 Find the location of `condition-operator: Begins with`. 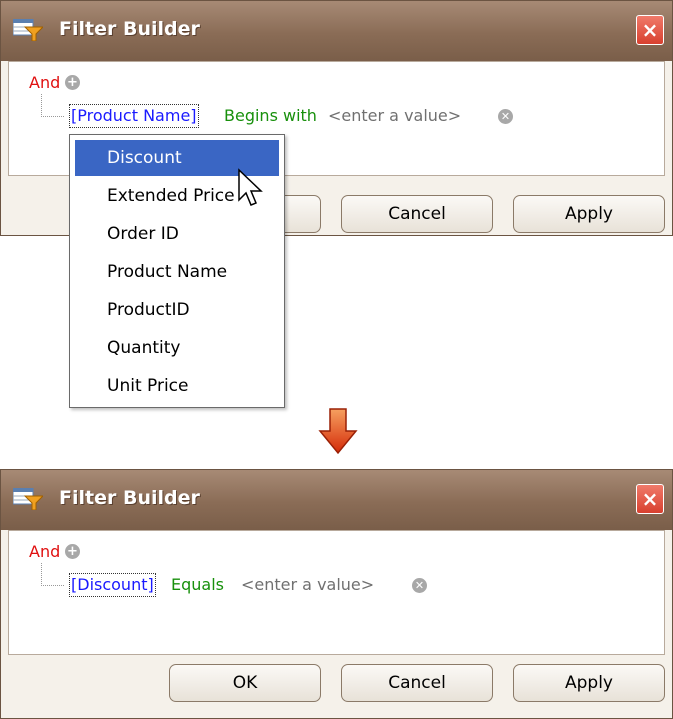

condition-operator: Begins with is located at coordinates (270, 116).